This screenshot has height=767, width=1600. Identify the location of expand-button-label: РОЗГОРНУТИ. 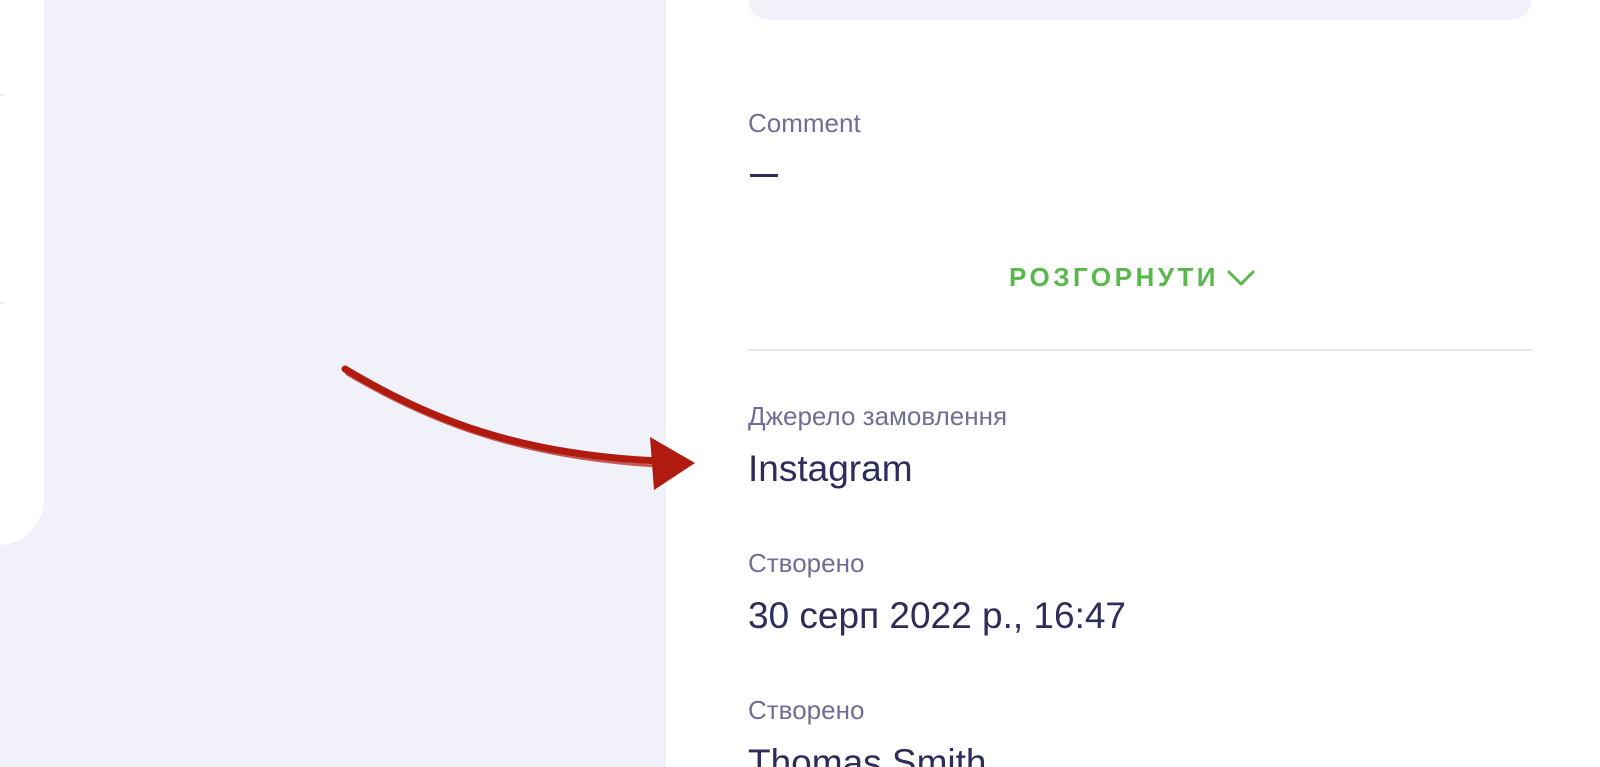
(1114, 277).